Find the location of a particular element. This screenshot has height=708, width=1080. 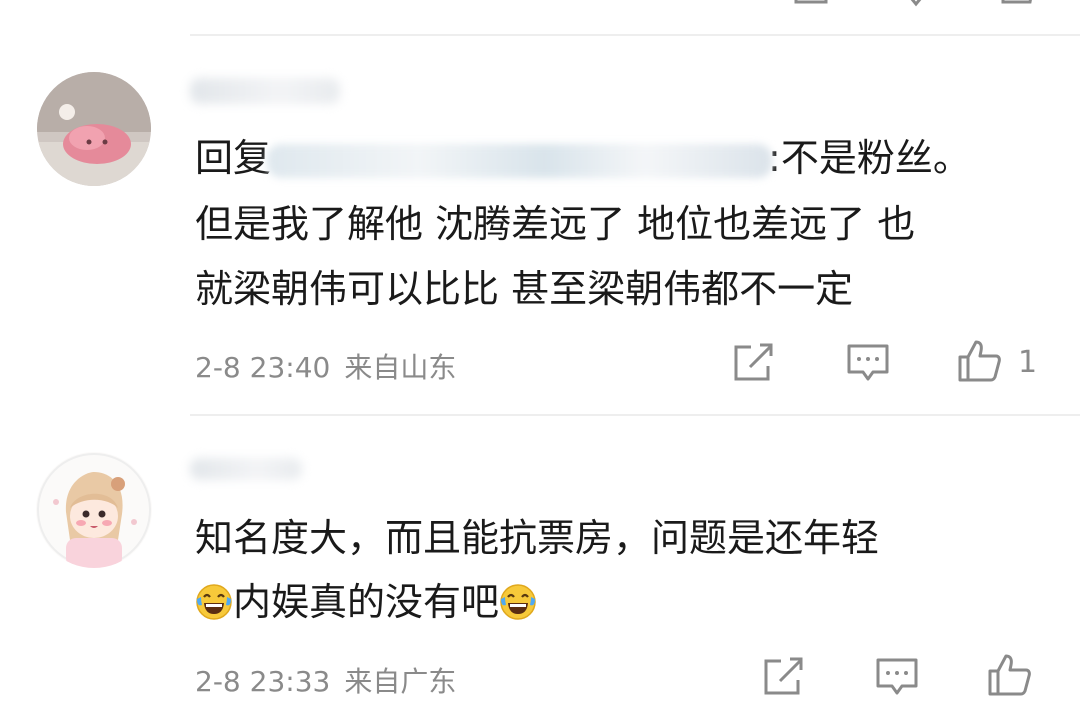

reply-suffix: :不是粉丝。 is located at coordinates (869, 158).